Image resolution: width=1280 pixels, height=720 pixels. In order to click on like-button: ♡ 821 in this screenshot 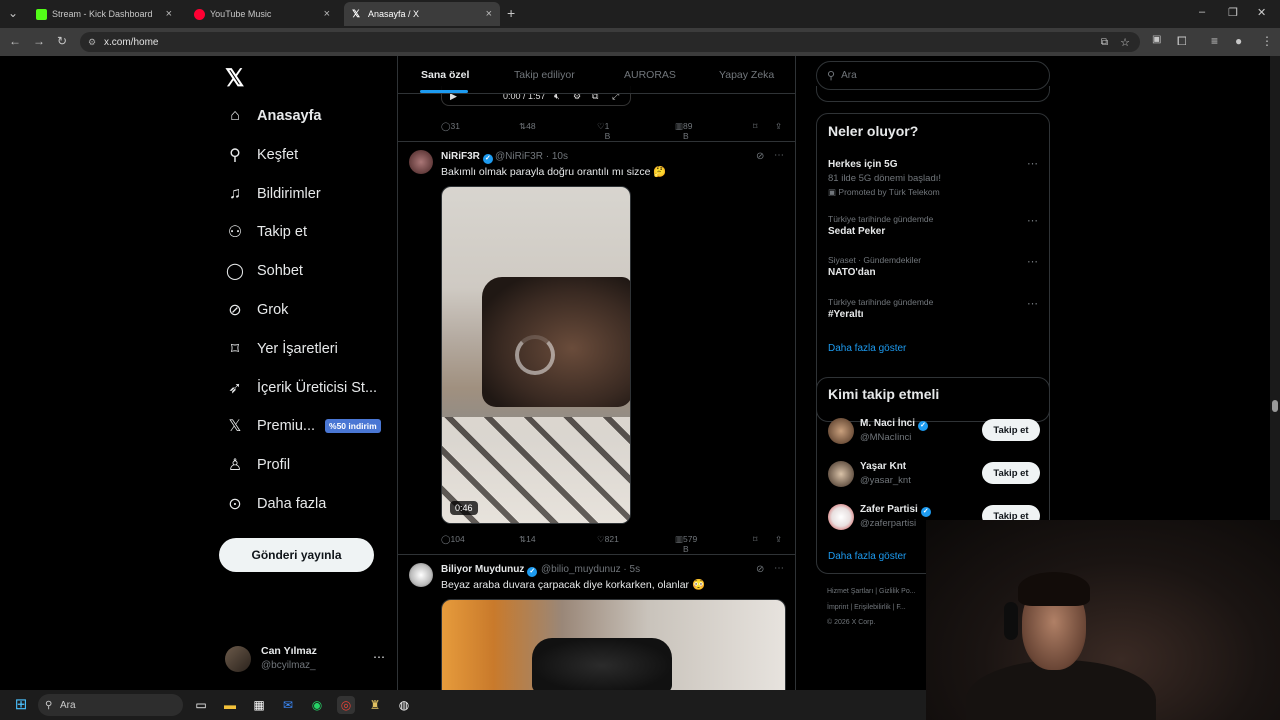, I will do `click(608, 539)`.